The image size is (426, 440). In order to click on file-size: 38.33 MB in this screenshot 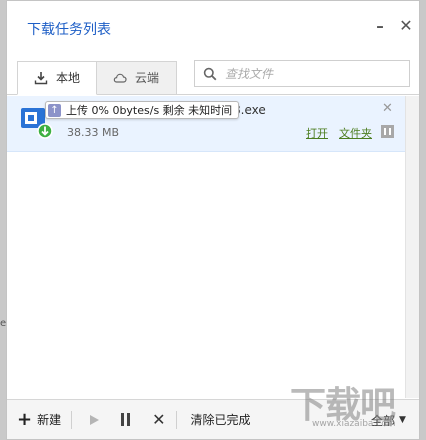, I will do `click(93, 132)`.